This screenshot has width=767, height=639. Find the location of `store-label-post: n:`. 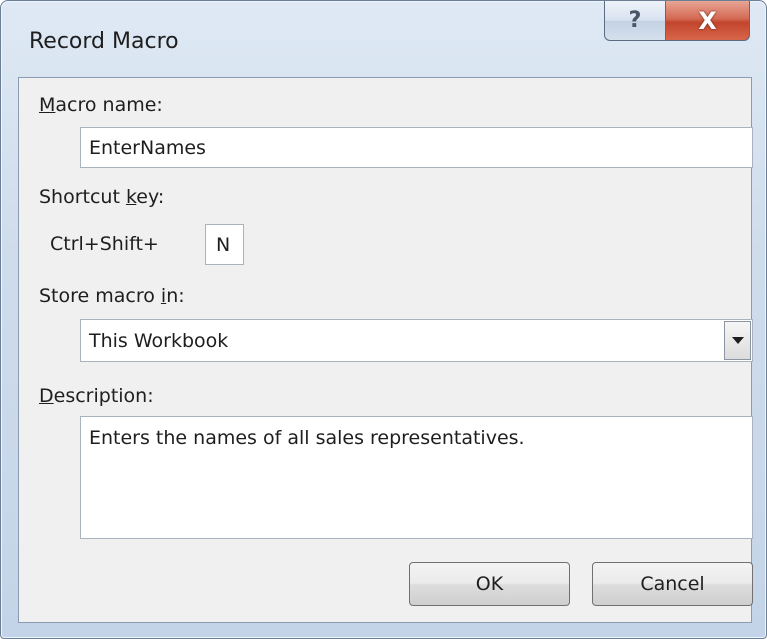

store-label-post: n: is located at coordinates (175, 296).